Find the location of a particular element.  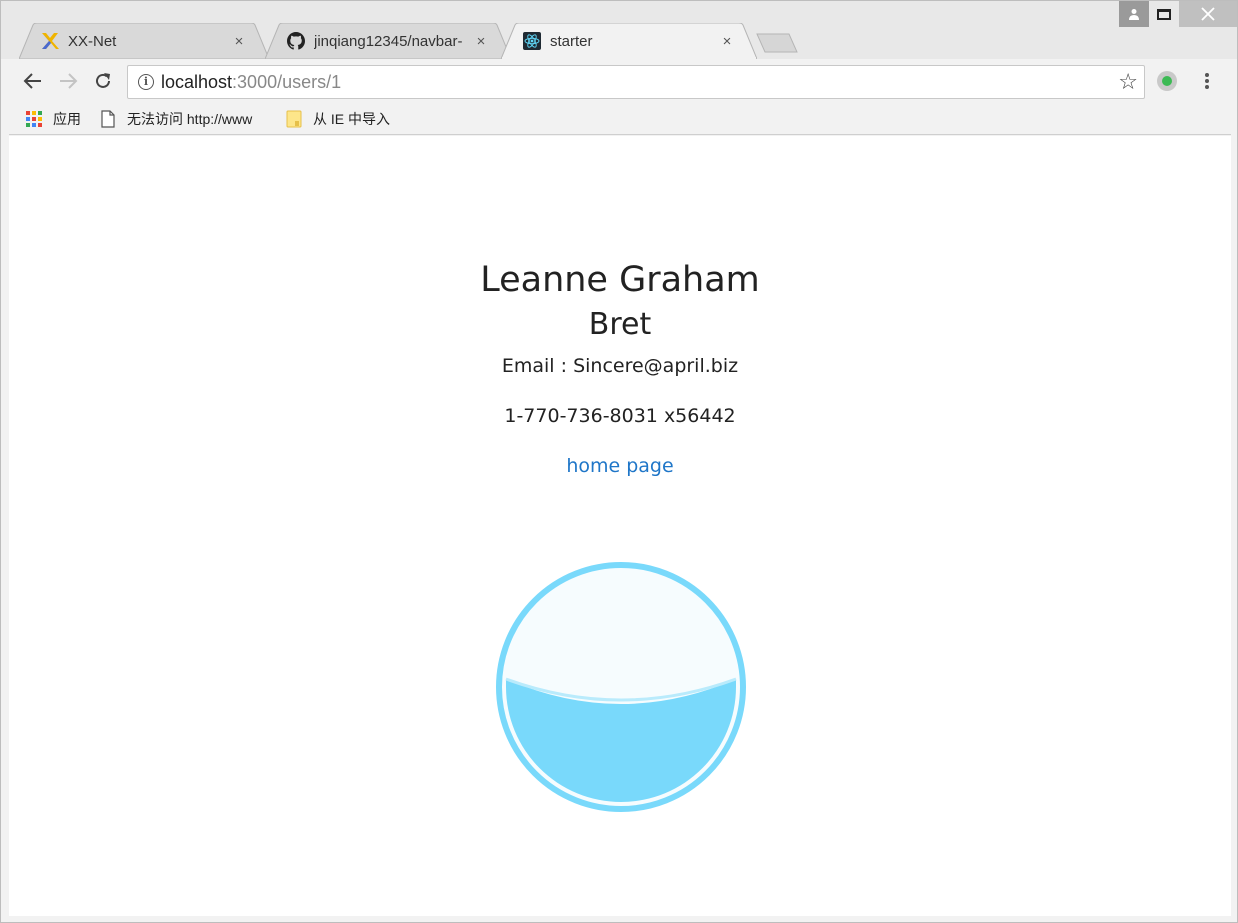

user-username: Bret is located at coordinates (620, 324).